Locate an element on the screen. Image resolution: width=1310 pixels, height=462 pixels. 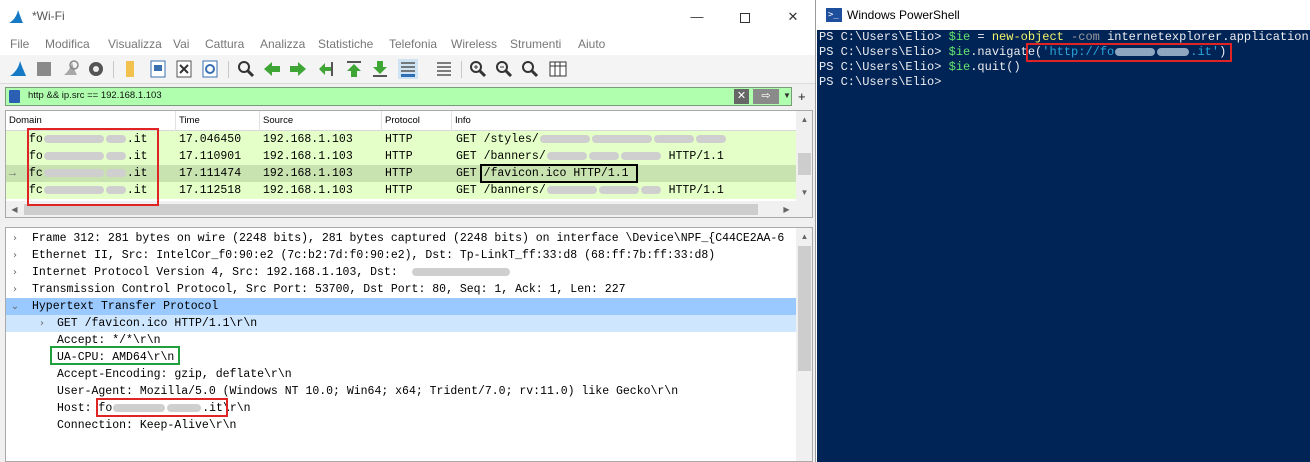
packet-list-header: Domain Time Source Protocol Info is located at coordinates (409, 121).